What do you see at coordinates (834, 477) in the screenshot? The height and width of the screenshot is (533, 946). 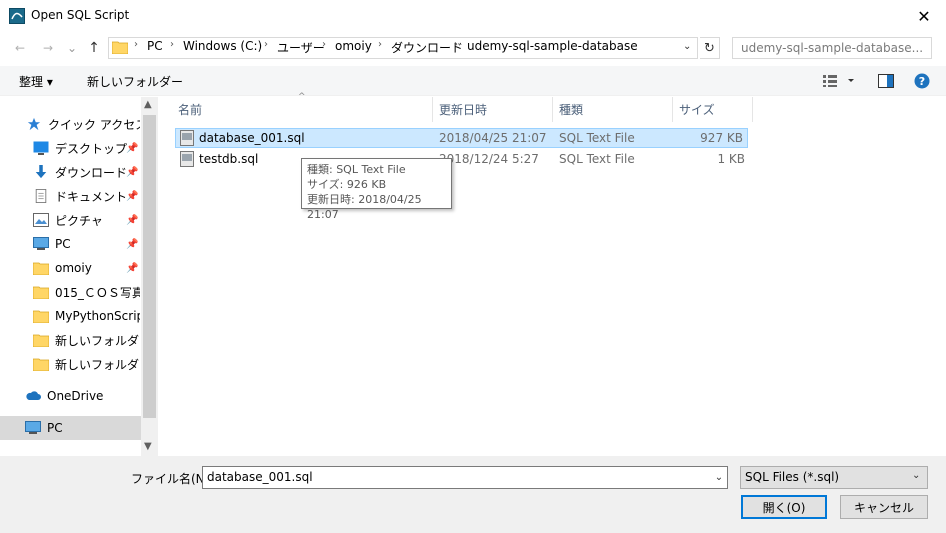 I see `filetype-select: SQL Files (*.sql)` at bounding box center [834, 477].